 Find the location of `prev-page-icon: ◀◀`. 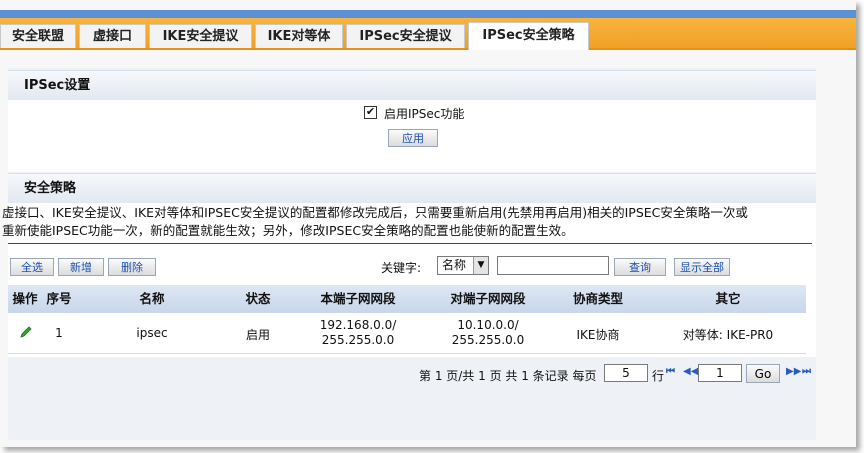

prev-page-icon: ◀◀ is located at coordinates (690, 371).